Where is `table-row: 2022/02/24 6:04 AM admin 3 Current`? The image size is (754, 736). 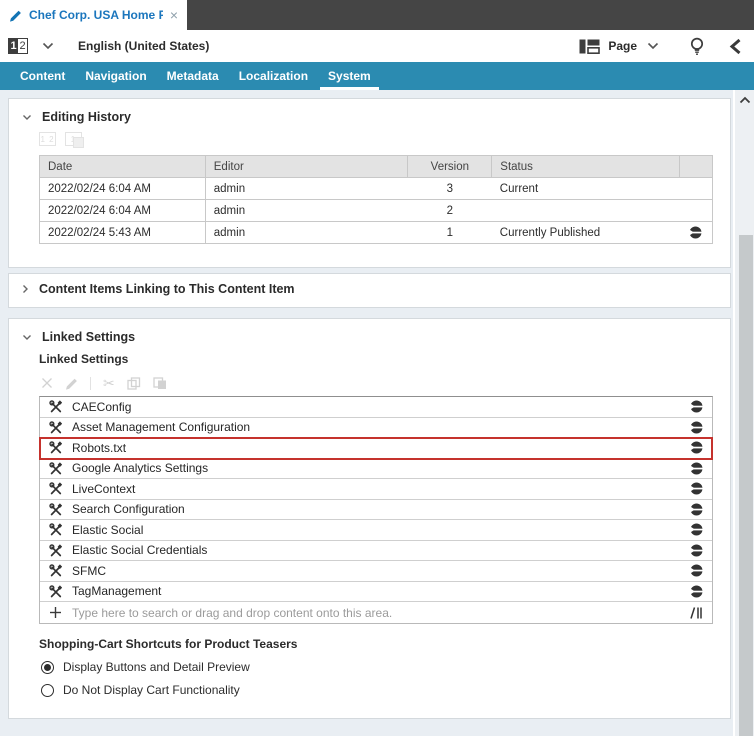 table-row: 2022/02/24 6:04 AM admin 3 Current is located at coordinates (376, 188).